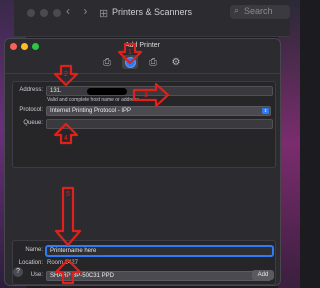  What do you see at coordinates (31, 110) in the screenshot?
I see `protocol-label: Protocol:` at bounding box center [31, 110].